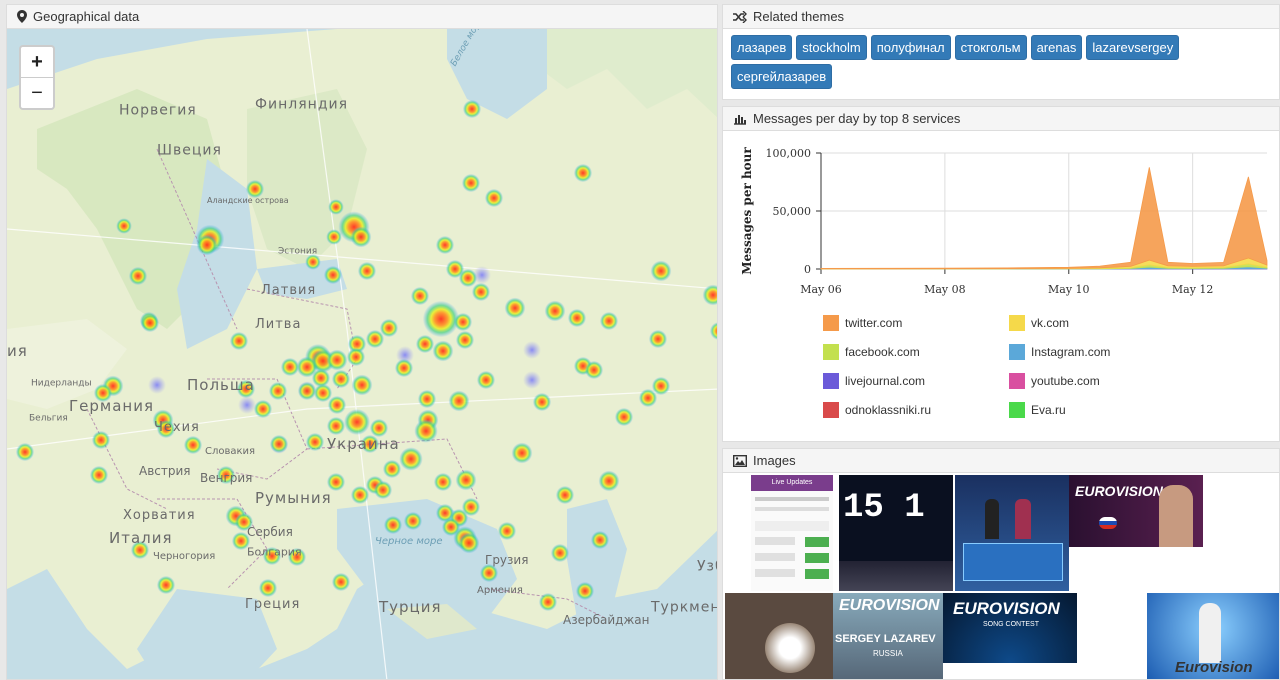 The width and height of the screenshot is (1280, 680). I want to click on themes-panel-header: Related themes, so click(1001, 17).